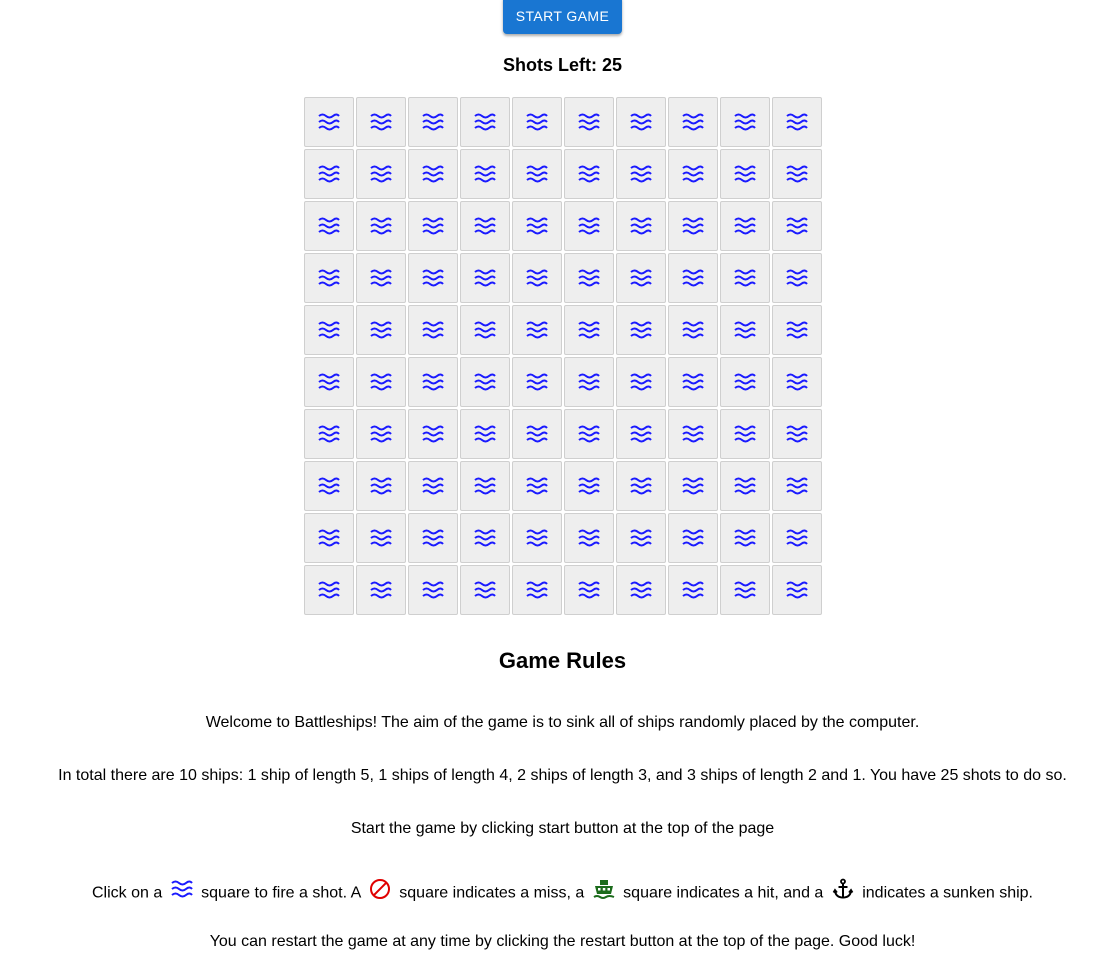  What do you see at coordinates (641, 122) in the screenshot?
I see `board-cell-r1-c7` at bounding box center [641, 122].